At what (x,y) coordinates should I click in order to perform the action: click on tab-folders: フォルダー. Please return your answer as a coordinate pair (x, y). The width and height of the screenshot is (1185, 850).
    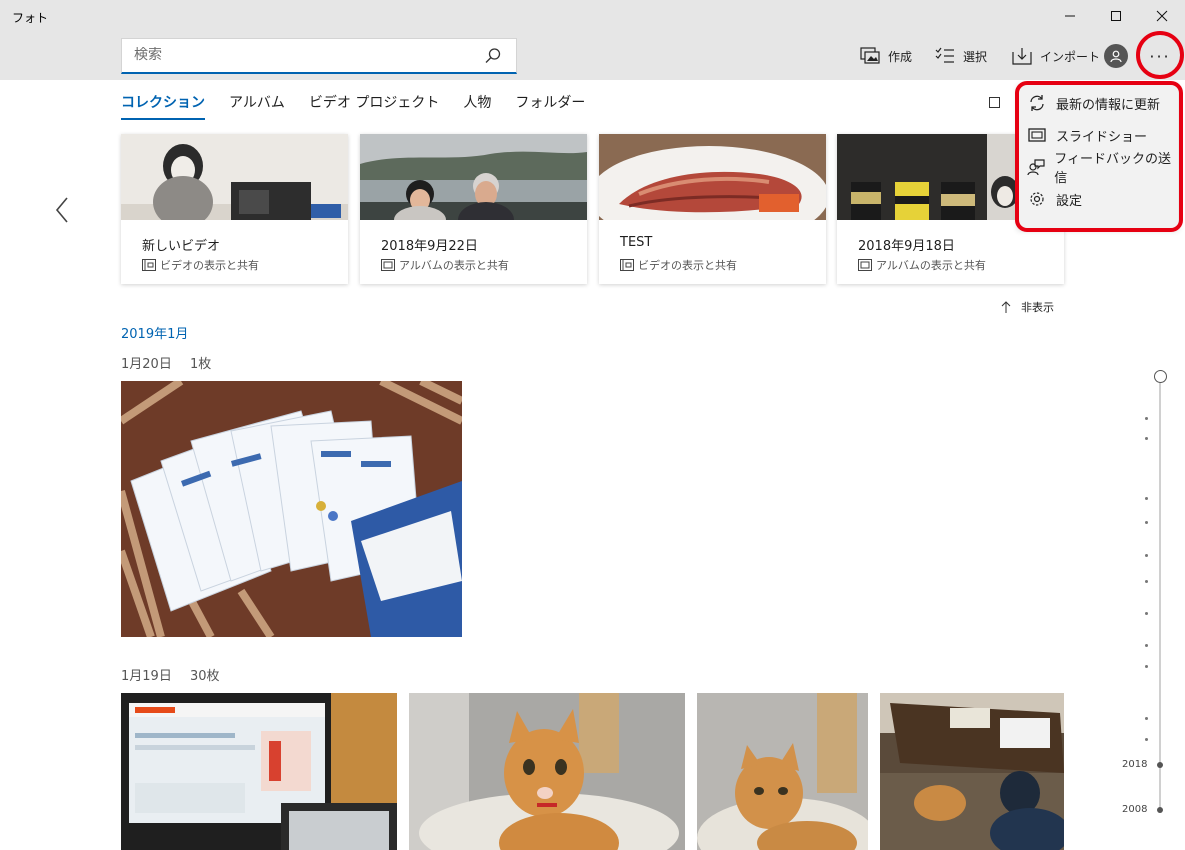
    Looking at the image, I should click on (550, 106).